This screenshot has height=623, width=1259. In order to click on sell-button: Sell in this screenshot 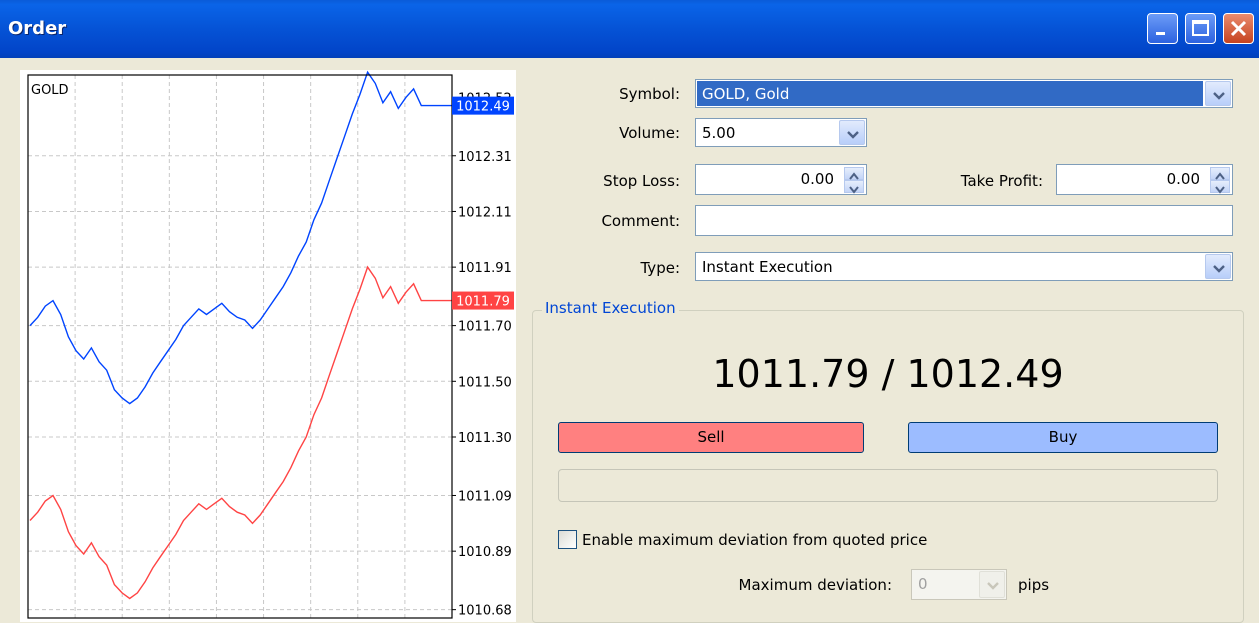, I will do `click(711, 437)`.